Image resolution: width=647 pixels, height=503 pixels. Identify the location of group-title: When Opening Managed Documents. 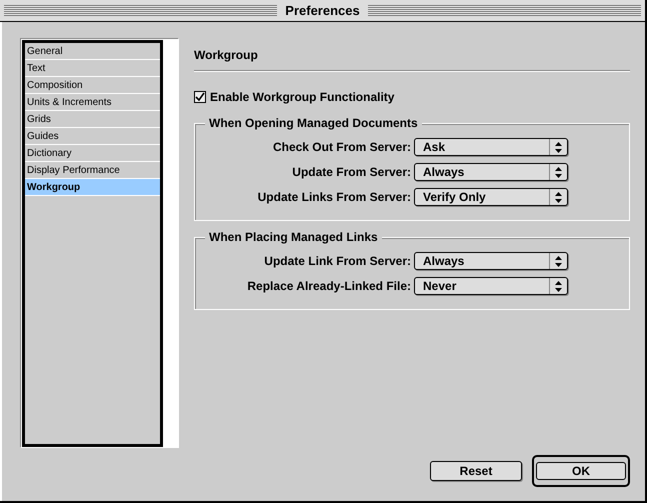
(313, 123).